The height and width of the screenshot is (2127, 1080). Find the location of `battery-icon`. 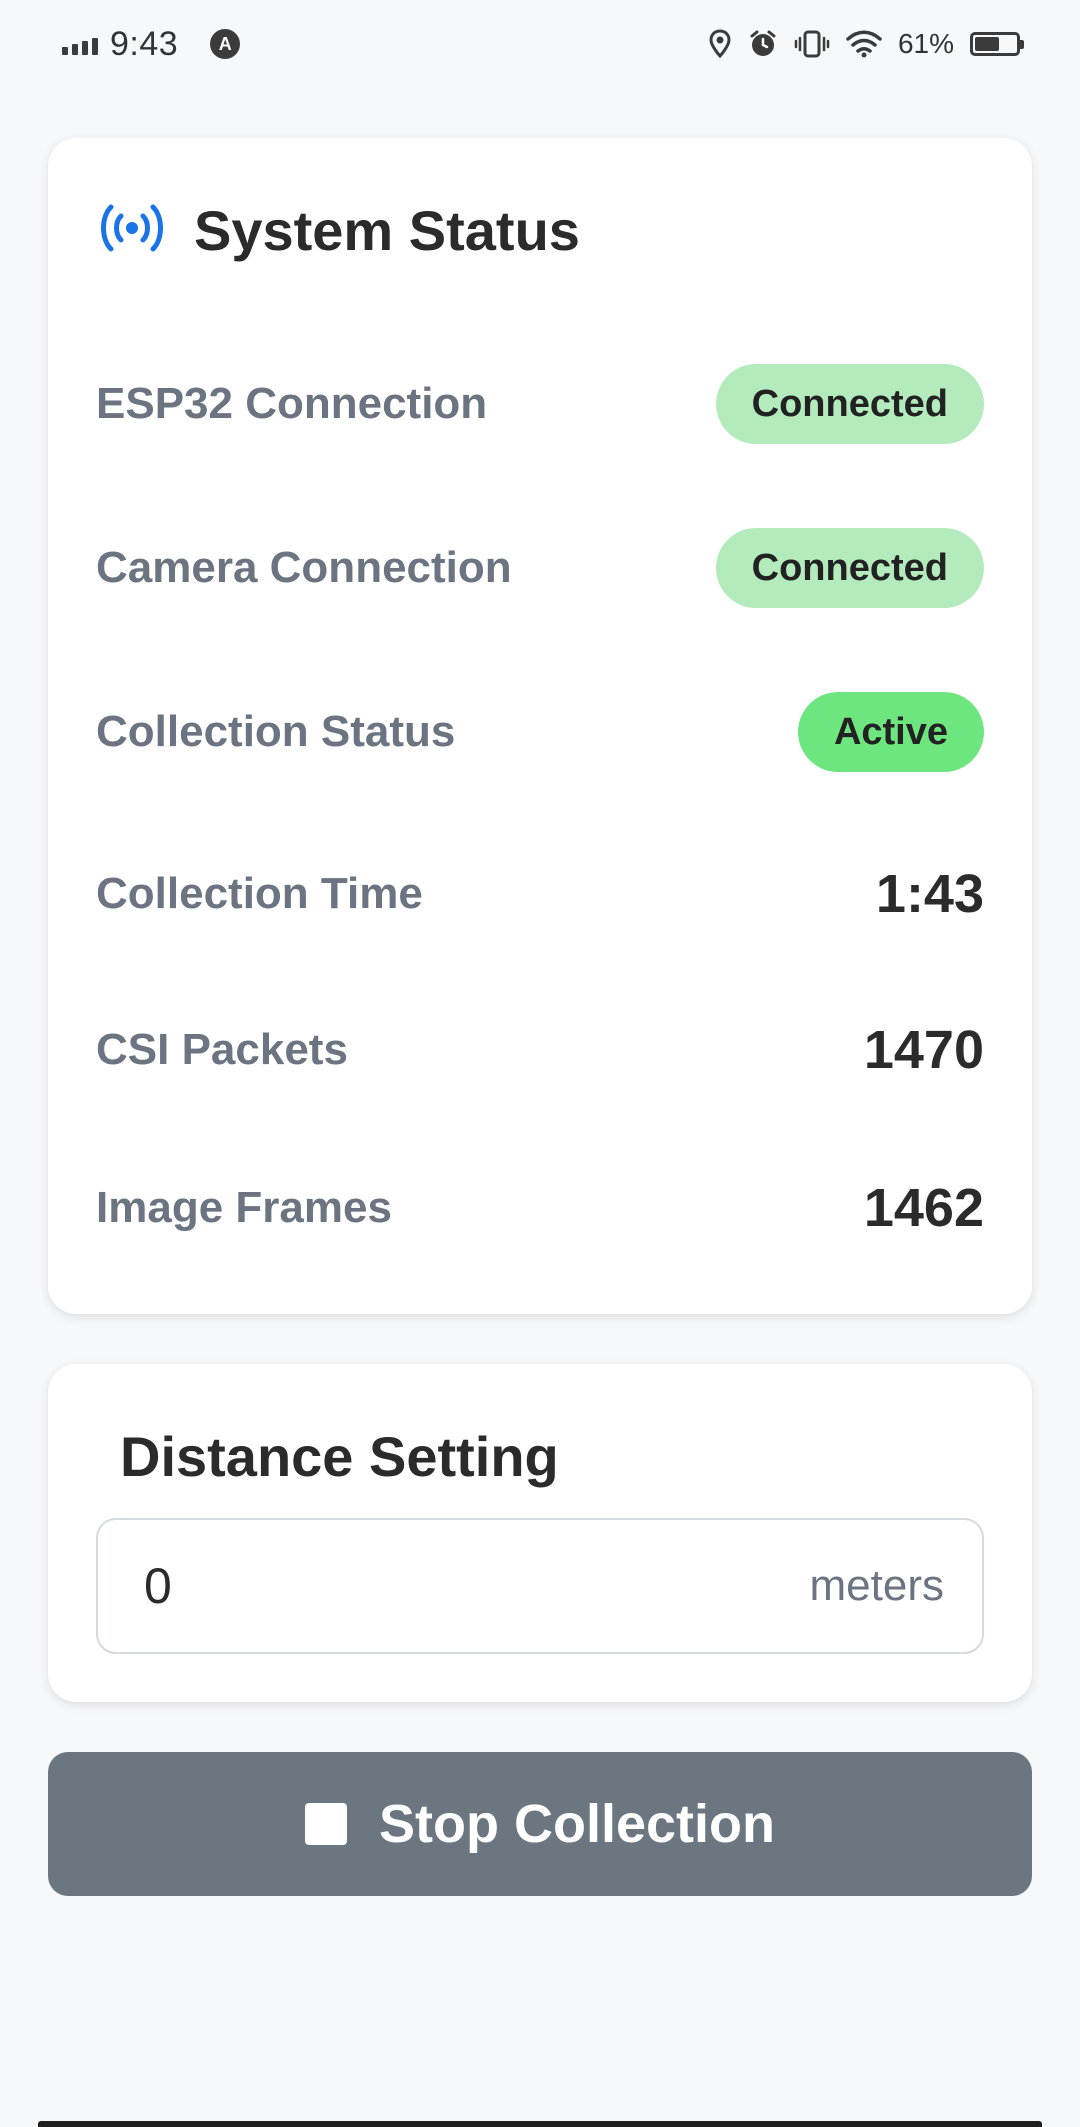

battery-icon is located at coordinates (997, 44).